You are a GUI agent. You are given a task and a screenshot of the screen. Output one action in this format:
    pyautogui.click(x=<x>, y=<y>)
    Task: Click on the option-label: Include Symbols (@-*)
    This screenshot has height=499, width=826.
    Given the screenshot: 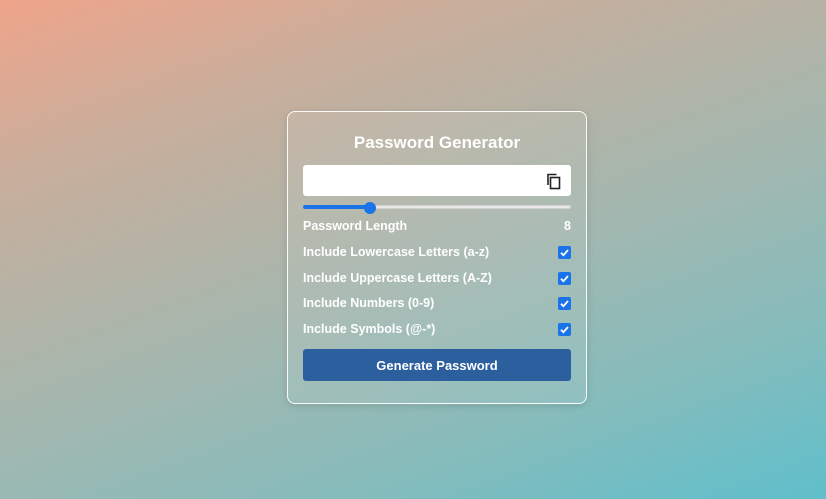 What is the action you would take?
    pyautogui.click(x=369, y=329)
    